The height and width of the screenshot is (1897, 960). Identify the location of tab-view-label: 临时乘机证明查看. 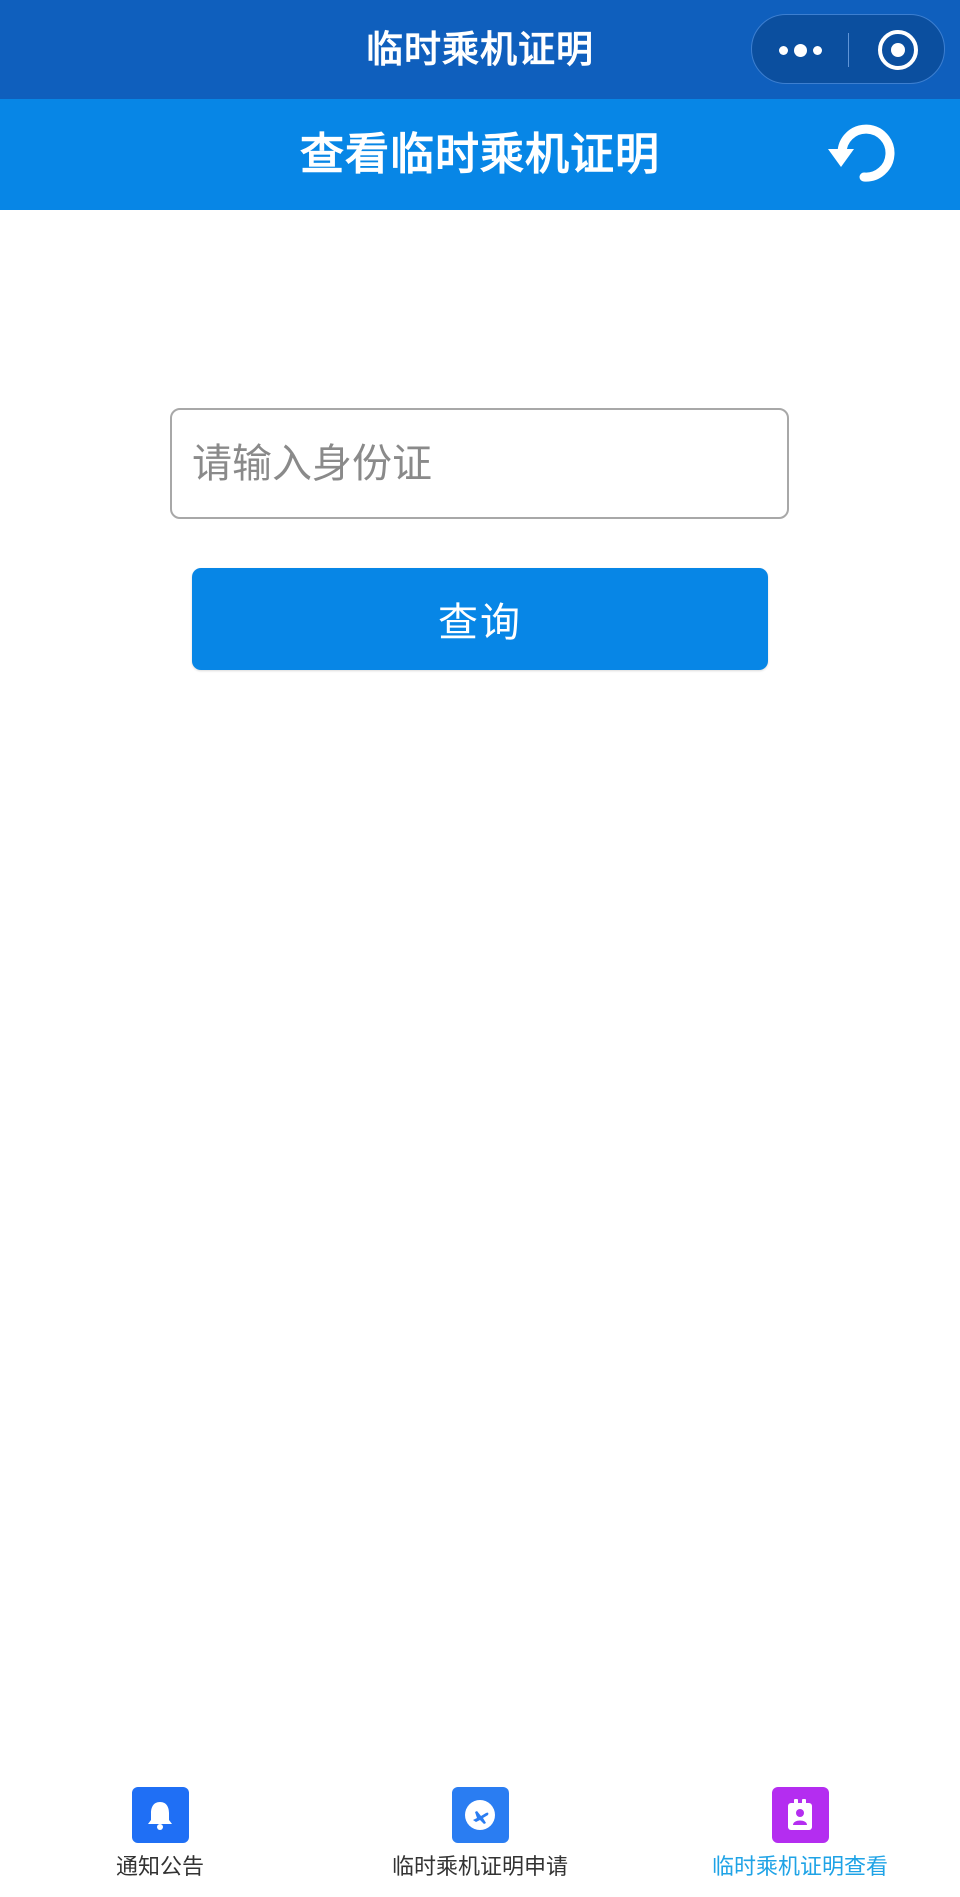
(799, 1867).